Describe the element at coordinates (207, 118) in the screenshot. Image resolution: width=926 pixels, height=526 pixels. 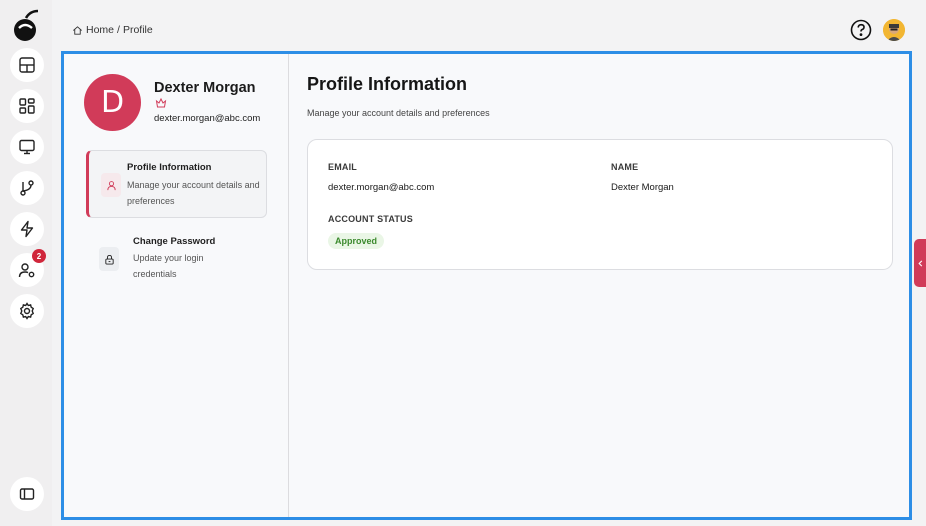
I see `profile-email: dexter.morgan@abc.com` at that location.